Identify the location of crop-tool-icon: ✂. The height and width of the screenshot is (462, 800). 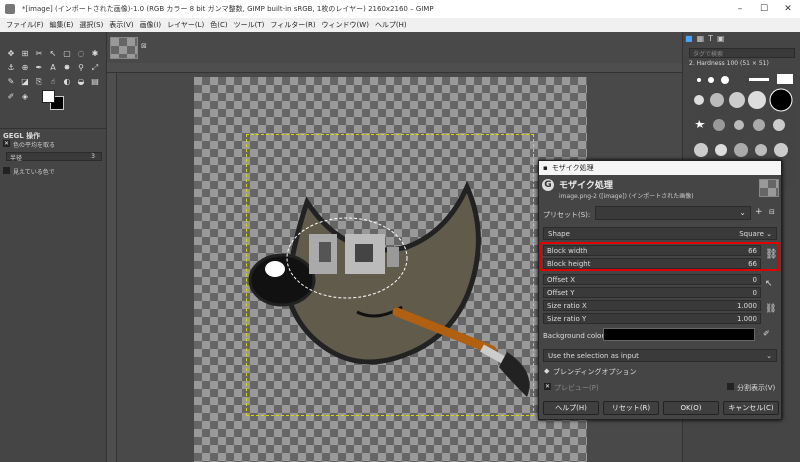
(39, 53).